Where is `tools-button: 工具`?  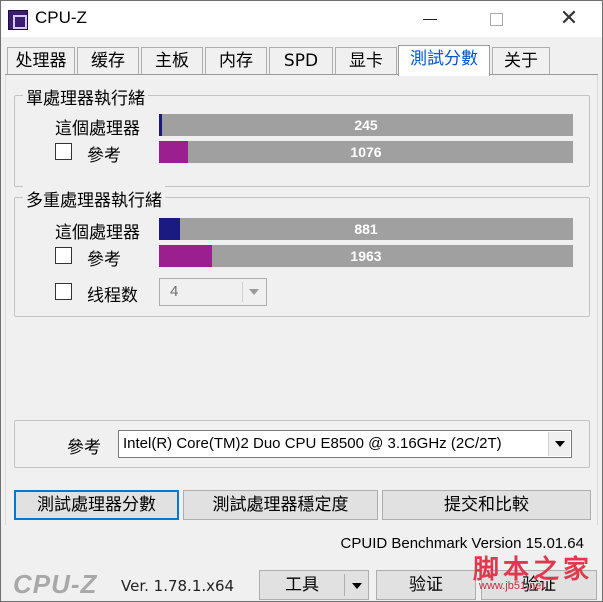
tools-button: 工具 is located at coordinates (314, 585).